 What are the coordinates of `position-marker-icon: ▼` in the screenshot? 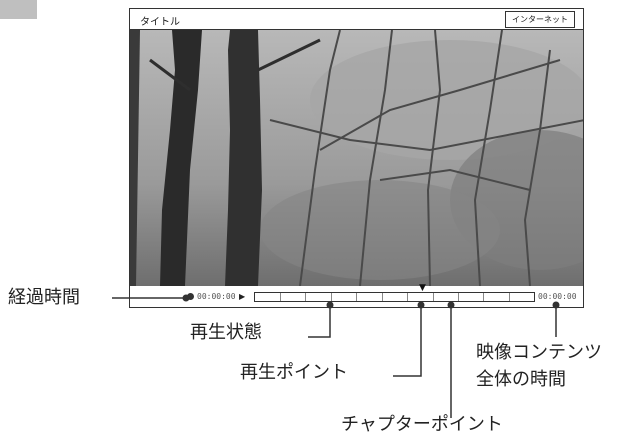 It's located at (422, 288).